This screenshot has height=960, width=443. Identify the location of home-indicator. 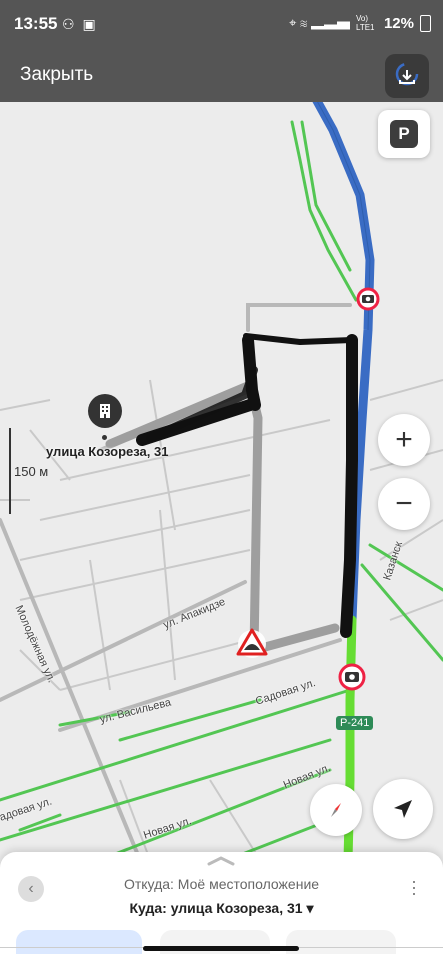
(221, 948).